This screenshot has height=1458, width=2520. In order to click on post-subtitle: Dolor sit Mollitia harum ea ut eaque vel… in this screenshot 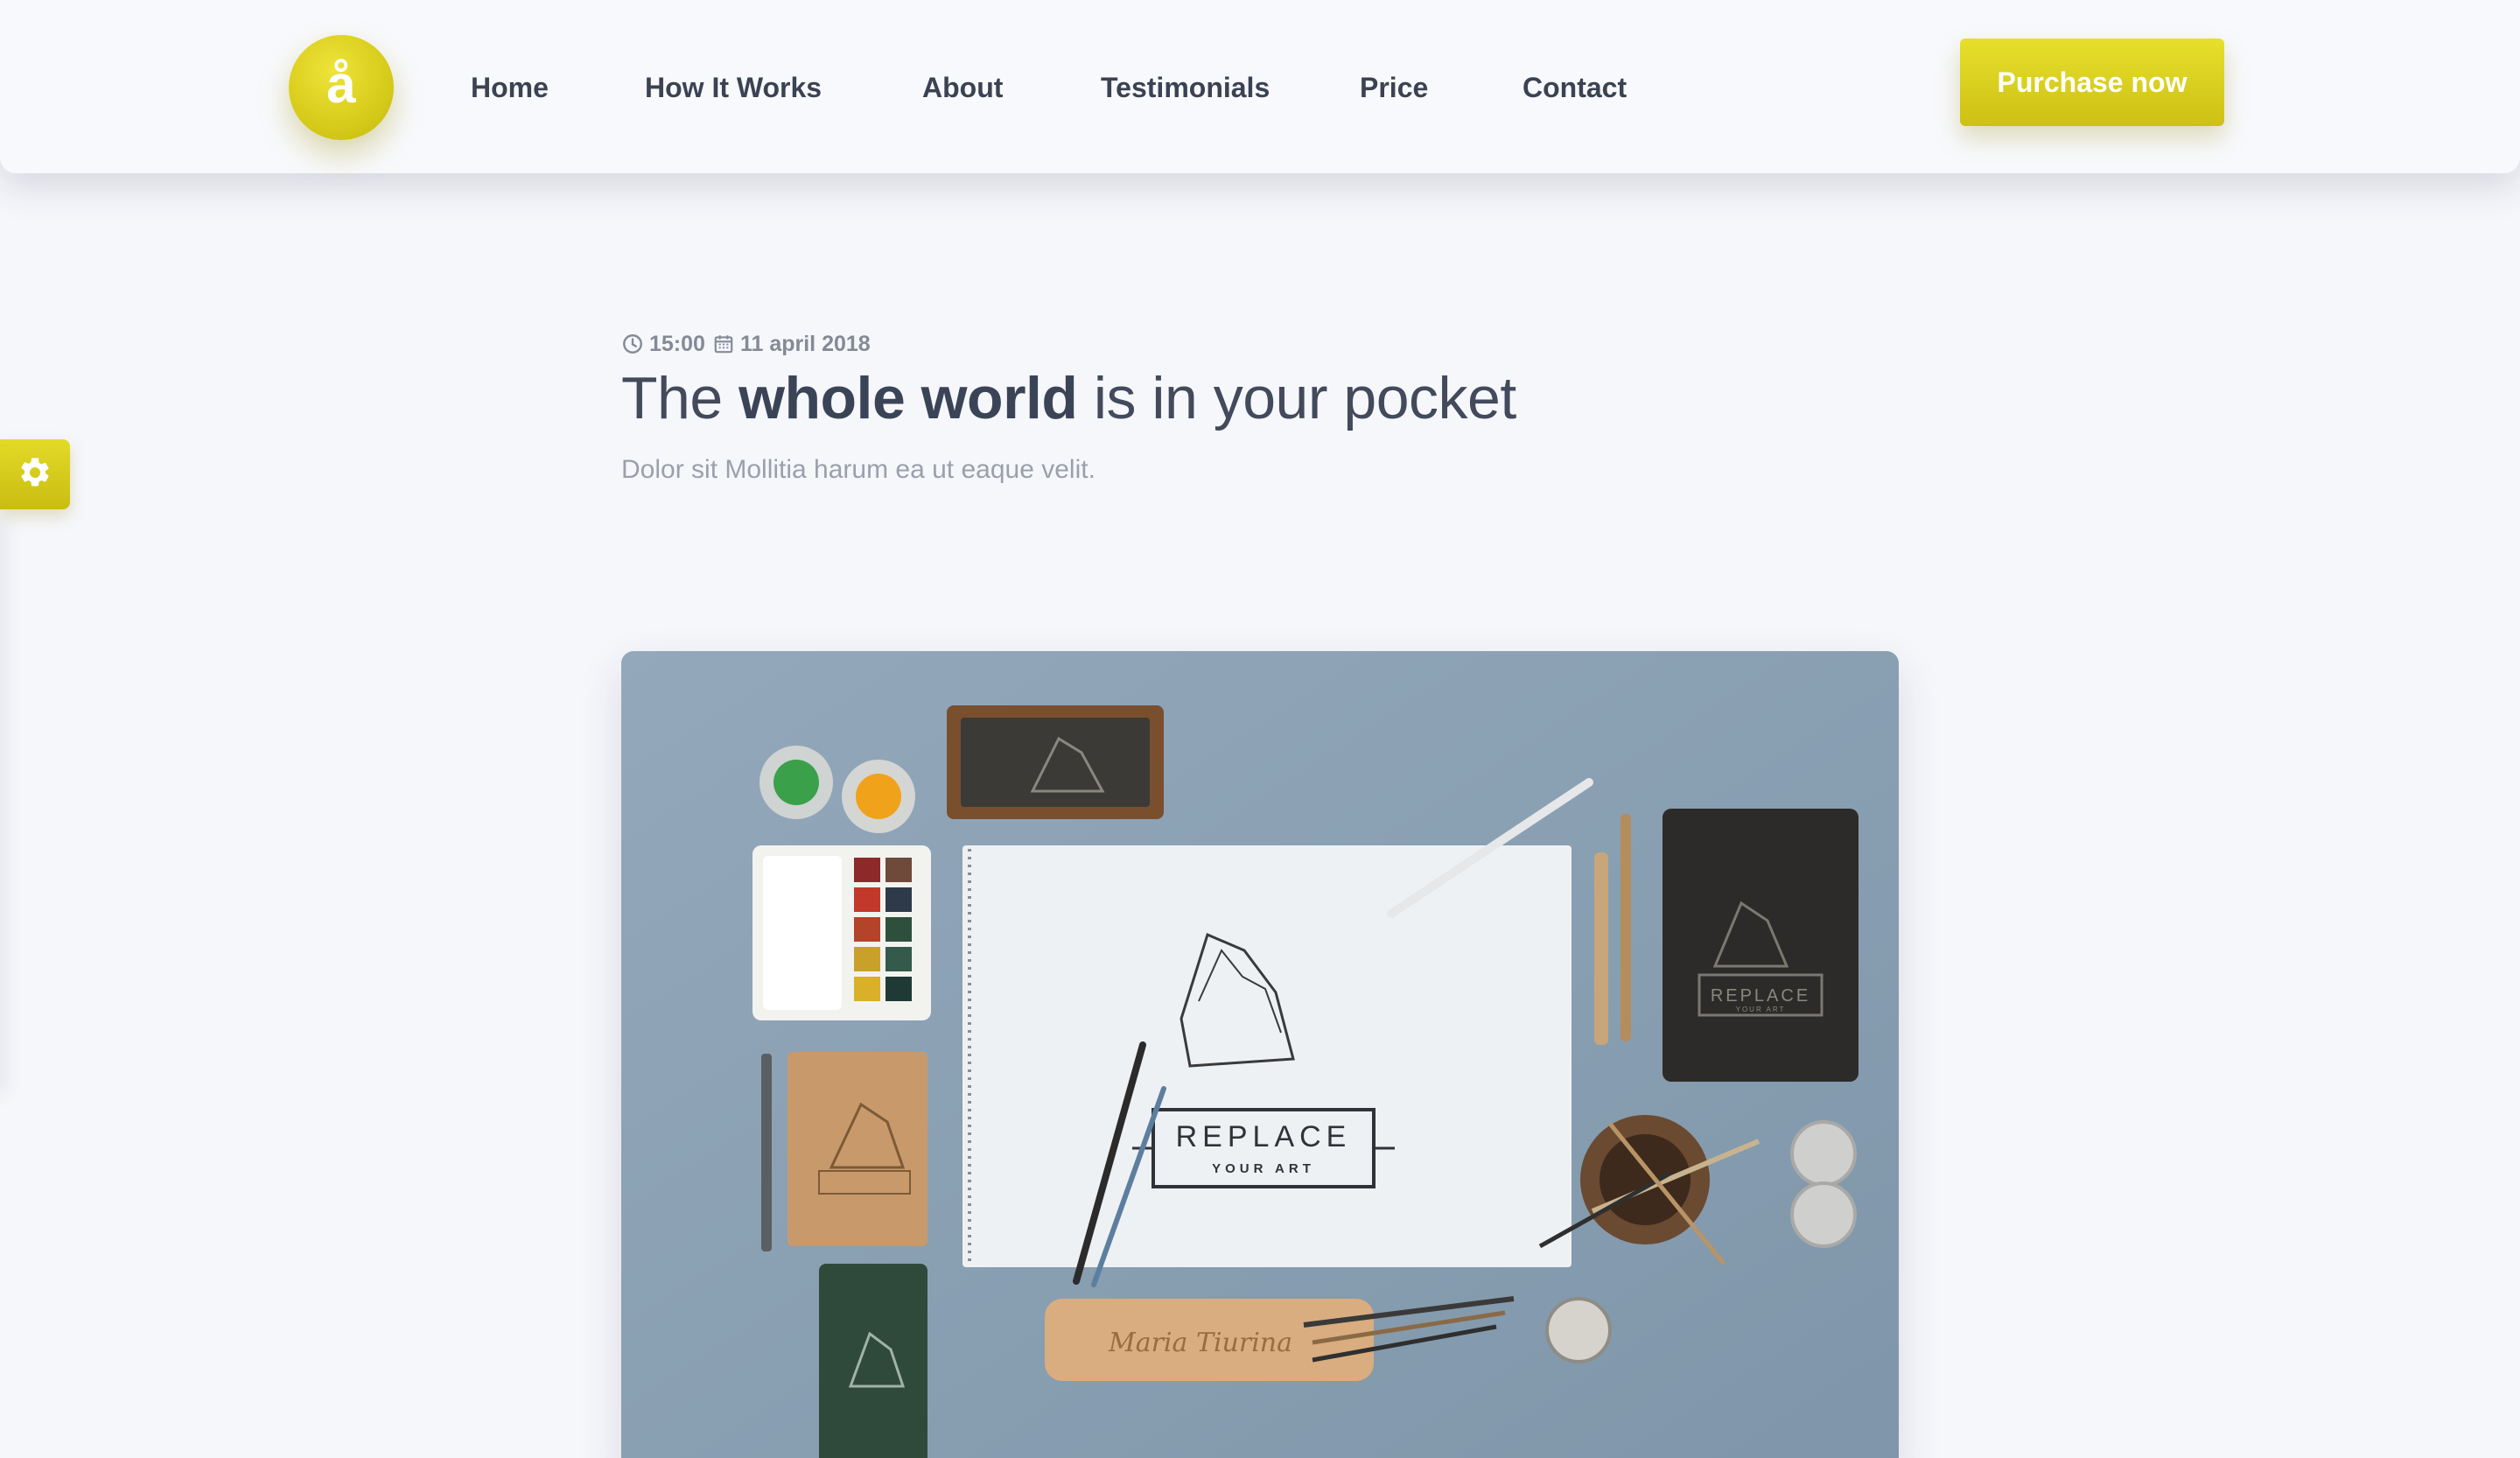, I will do `click(858, 470)`.